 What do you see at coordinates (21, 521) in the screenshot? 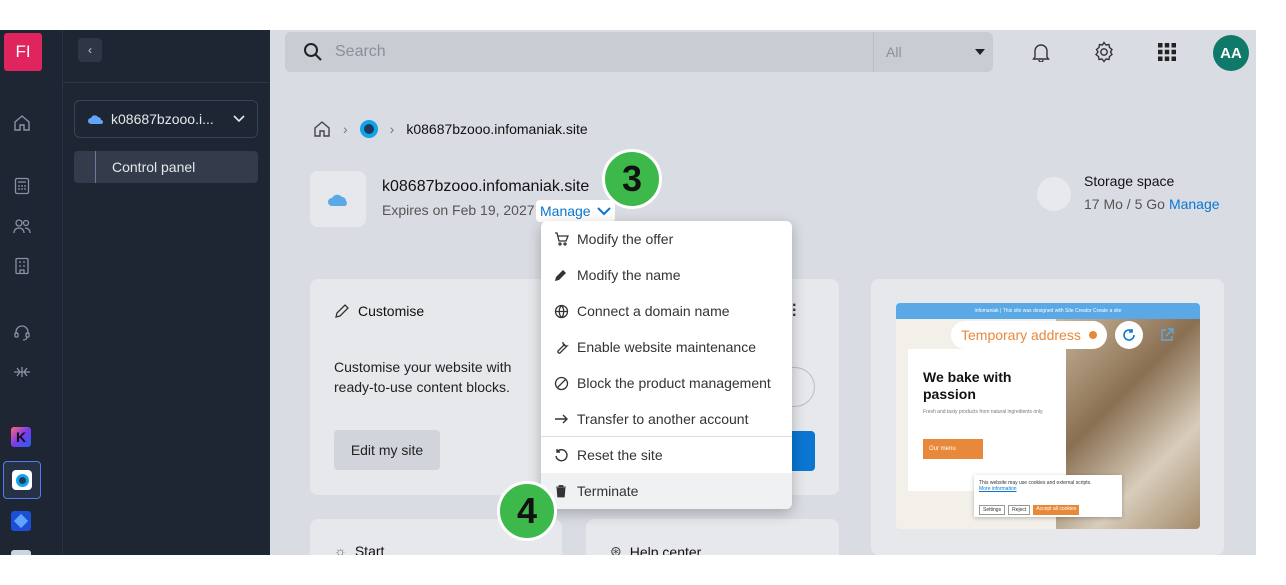
I see `cube-product-icon` at bounding box center [21, 521].